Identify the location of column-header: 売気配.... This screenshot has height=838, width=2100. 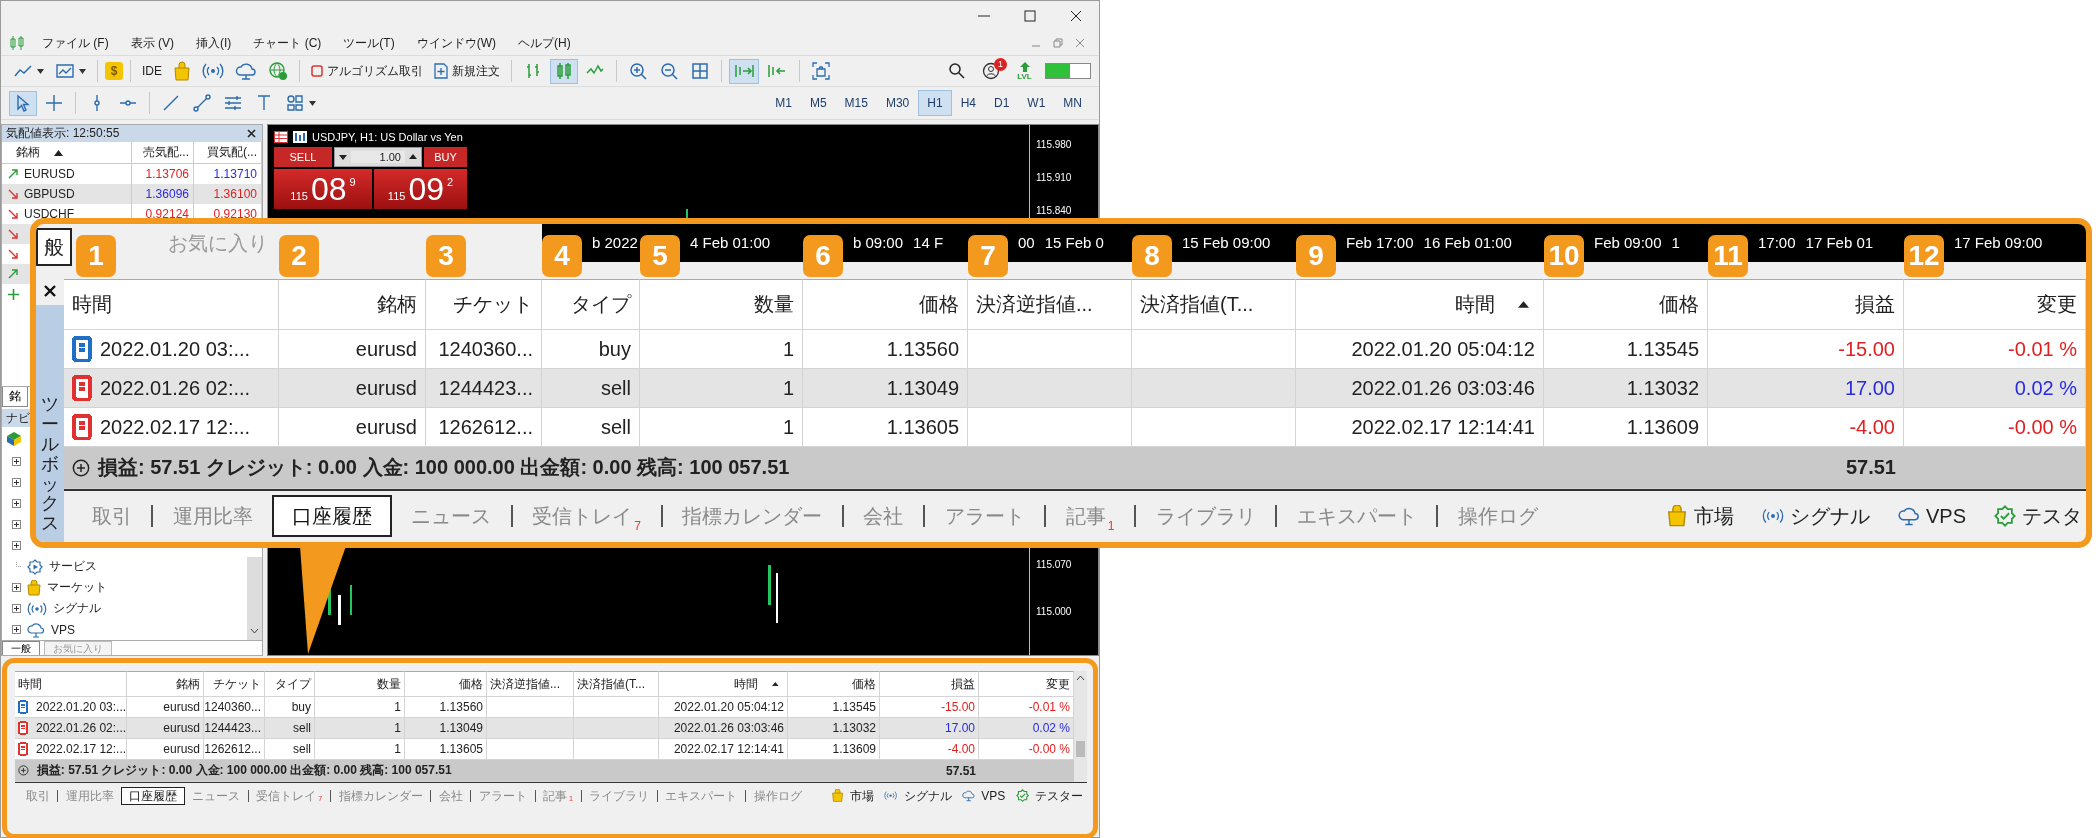
(163, 152).